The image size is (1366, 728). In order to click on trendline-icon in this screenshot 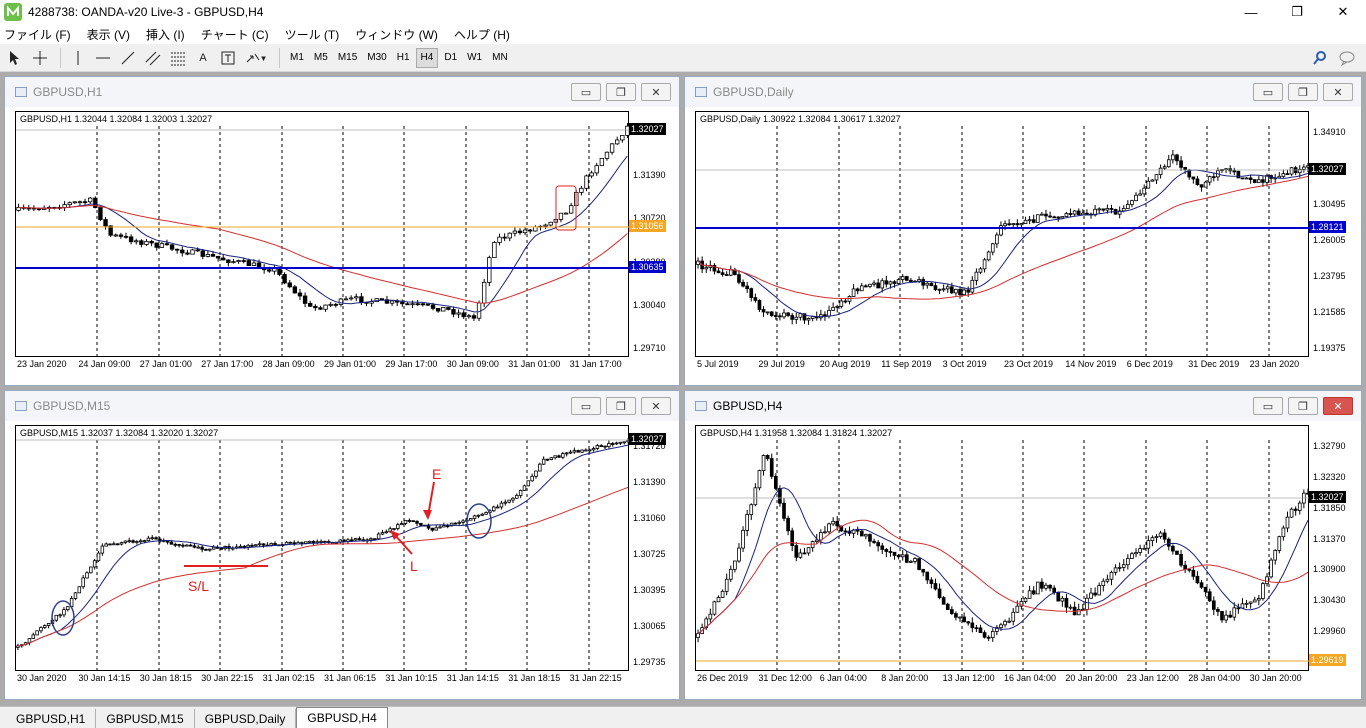, I will do `click(128, 58)`.